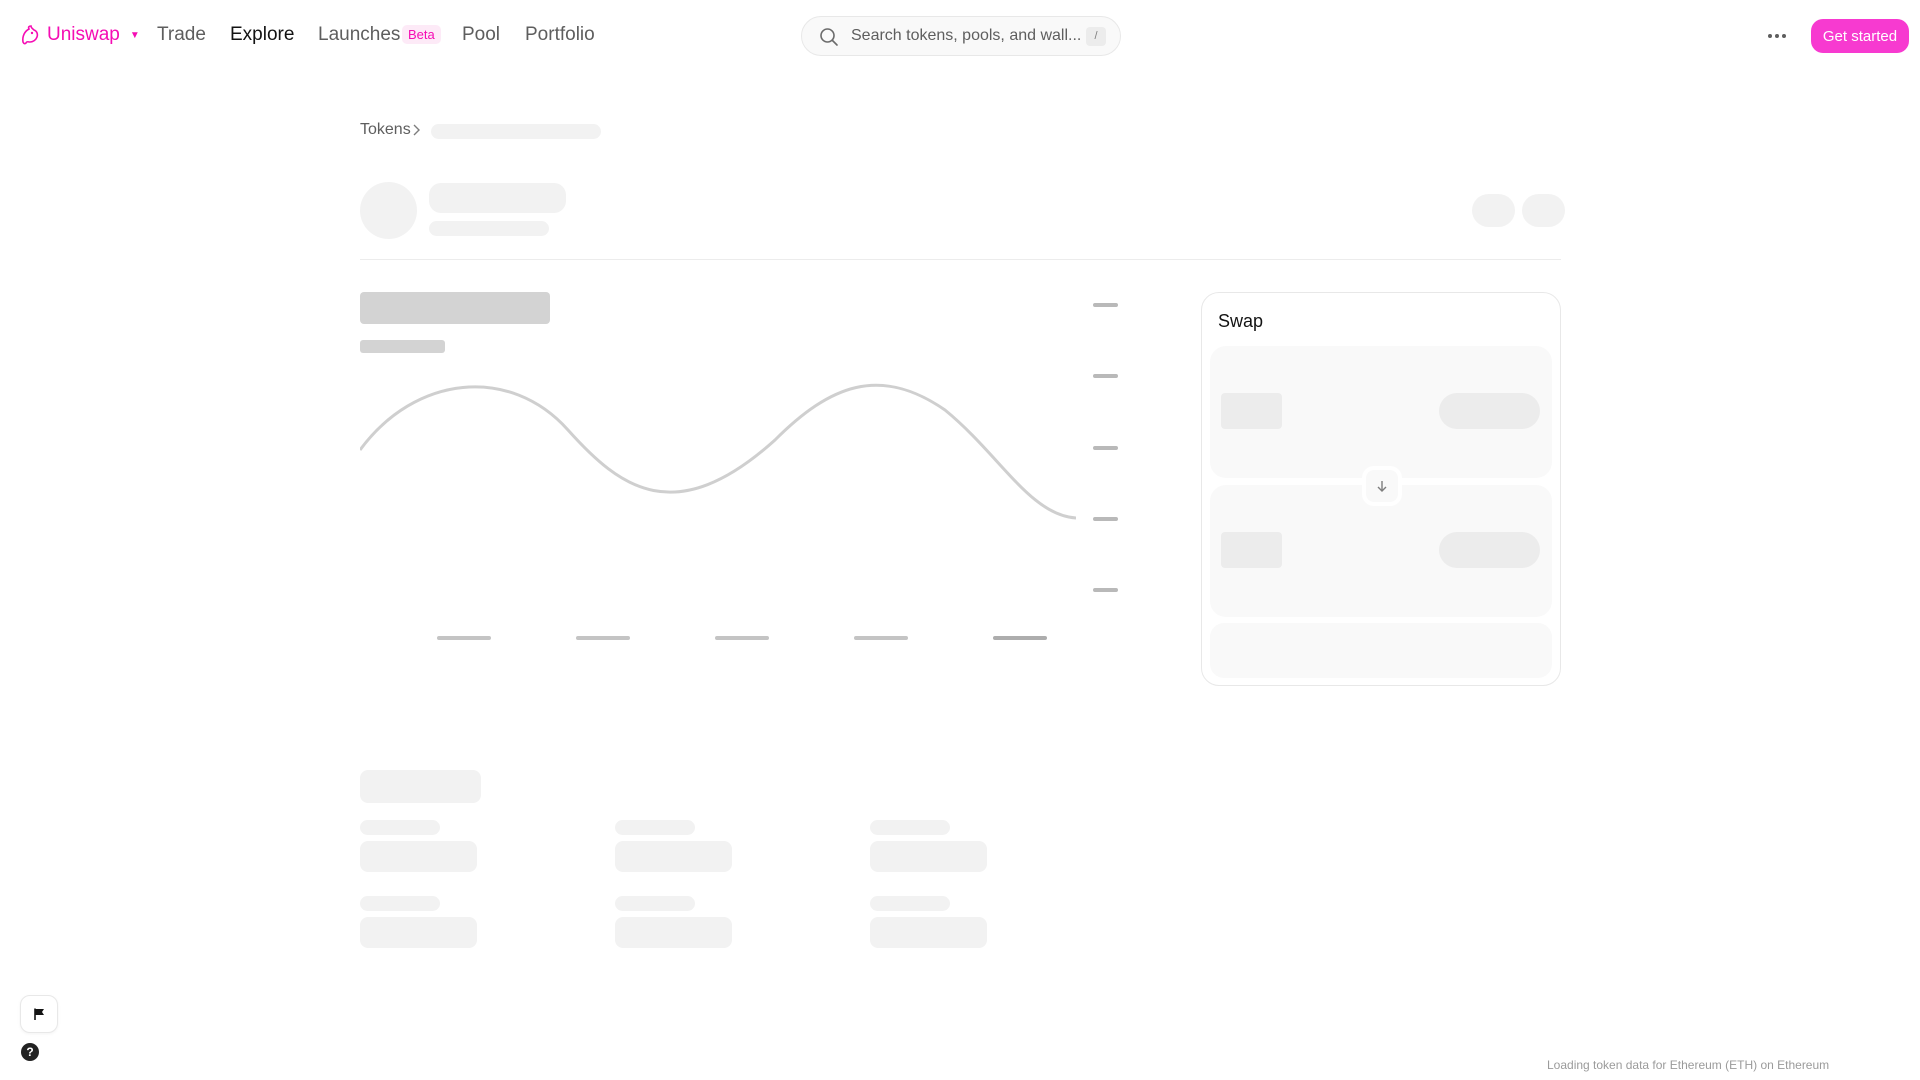 The width and height of the screenshot is (1920, 1080). What do you see at coordinates (455, 308) in the screenshot?
I see `price-skeleton` at bounding box center [455, 308].